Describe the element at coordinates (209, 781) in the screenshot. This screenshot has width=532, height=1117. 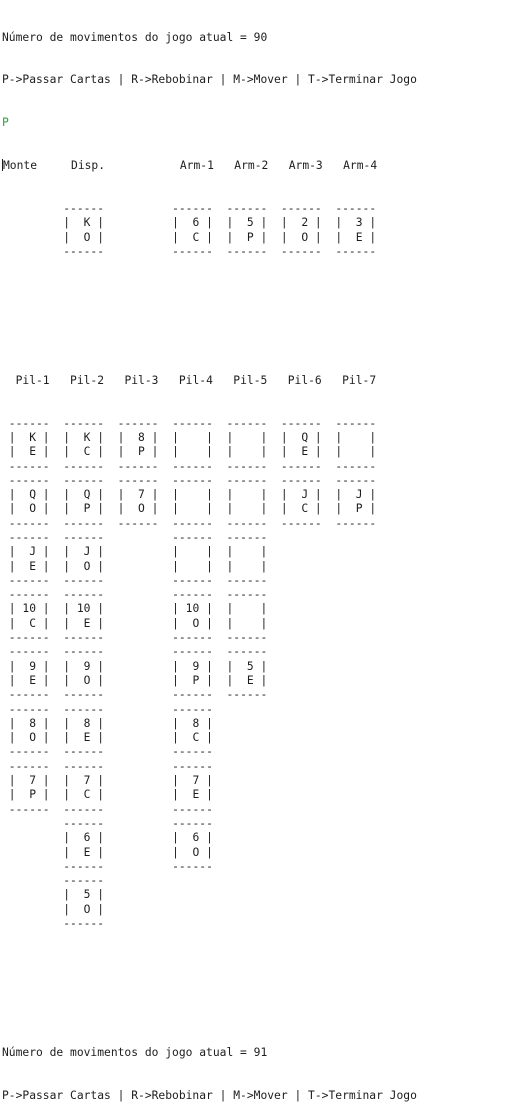
I see `pile-card-line: | 7 | | 7 | | 7 |` at that location.